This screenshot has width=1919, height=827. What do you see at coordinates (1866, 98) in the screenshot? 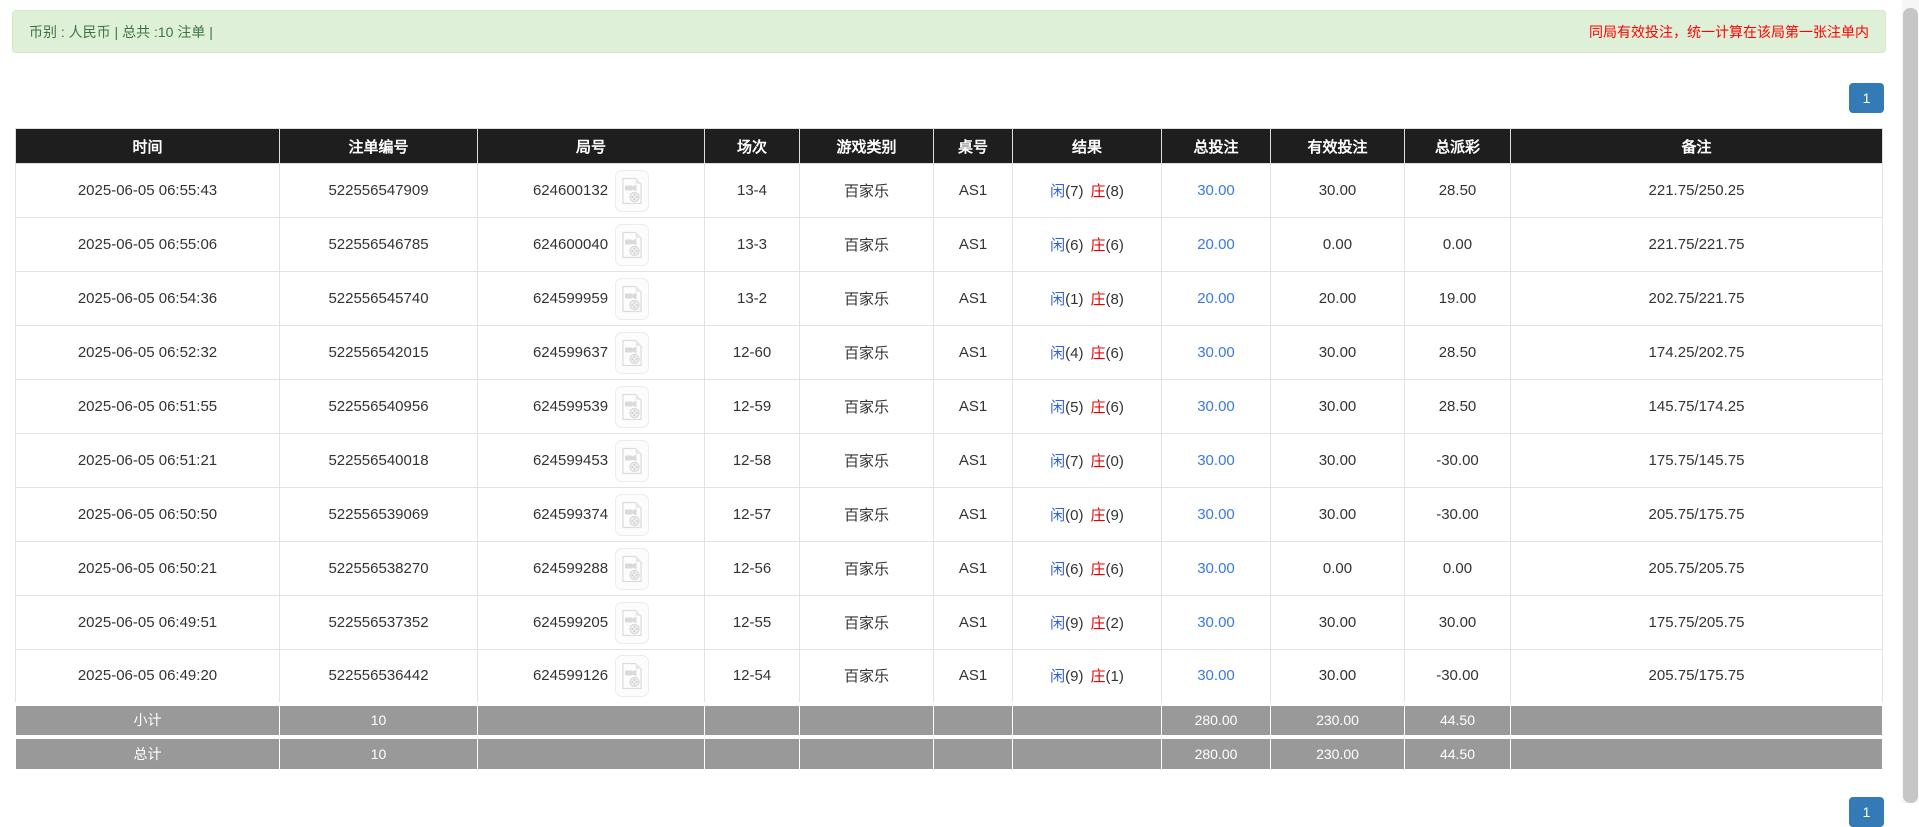
I see `page-1-button: 1` at bounding box center [1866, 98].